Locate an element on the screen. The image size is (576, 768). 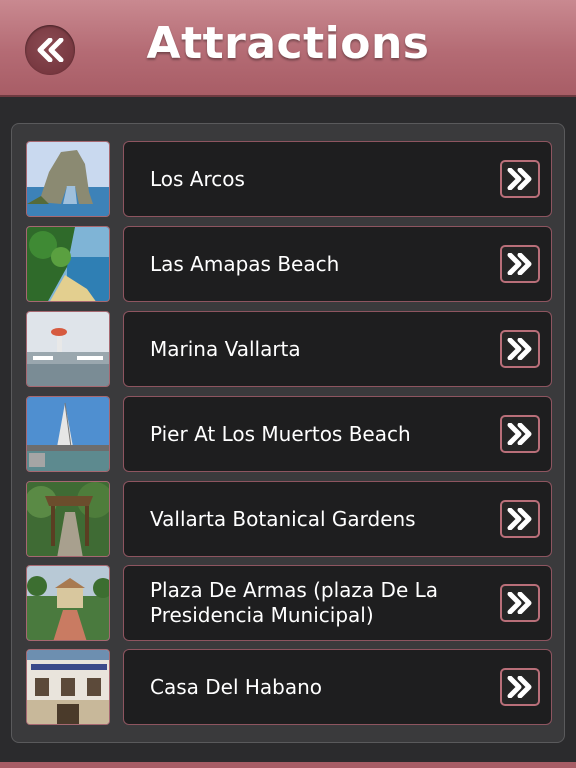
attraction-card: Vallarta Botanical Gardens is located at coordinates (337, 519).